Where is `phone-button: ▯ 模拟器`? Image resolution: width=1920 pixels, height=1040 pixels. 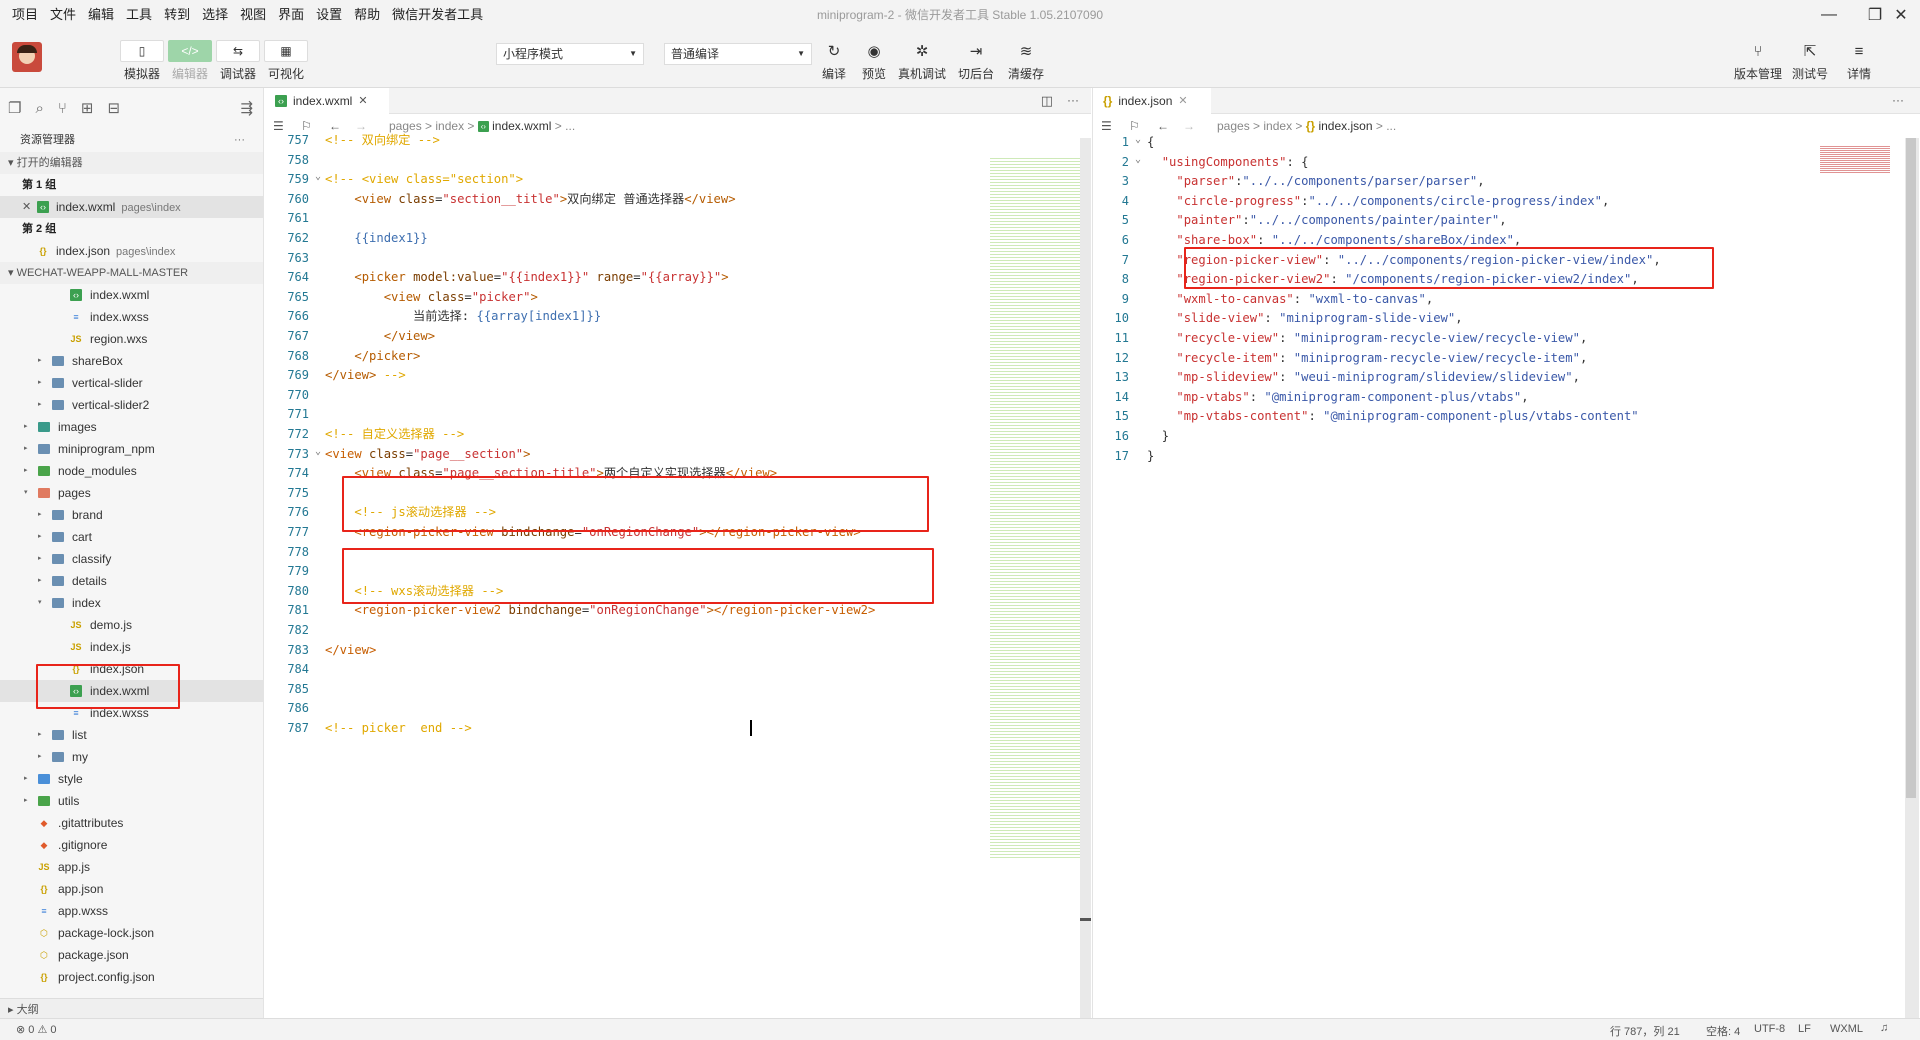
phone-button: ▯ 模拟器 is located at coordinates (142, 61).